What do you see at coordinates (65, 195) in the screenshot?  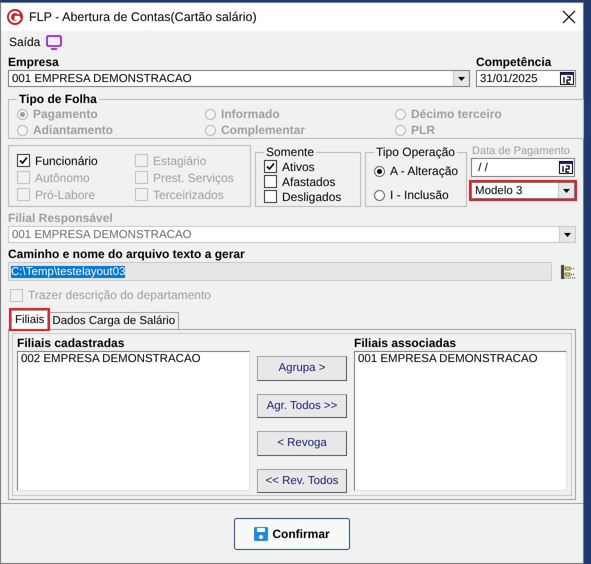 I see `checkbox-label: Pró-Labore` at bounding box center [65, 195].